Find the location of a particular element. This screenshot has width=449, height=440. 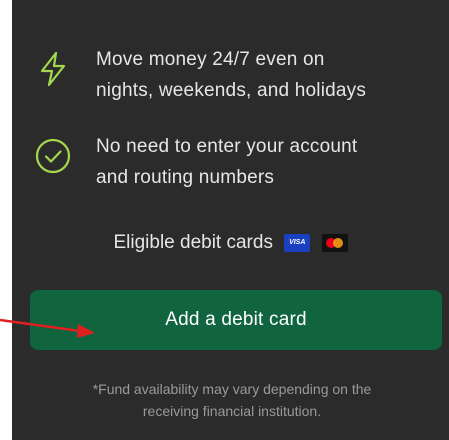

mastercard-circle-orange is located at coordinates (337, 243).